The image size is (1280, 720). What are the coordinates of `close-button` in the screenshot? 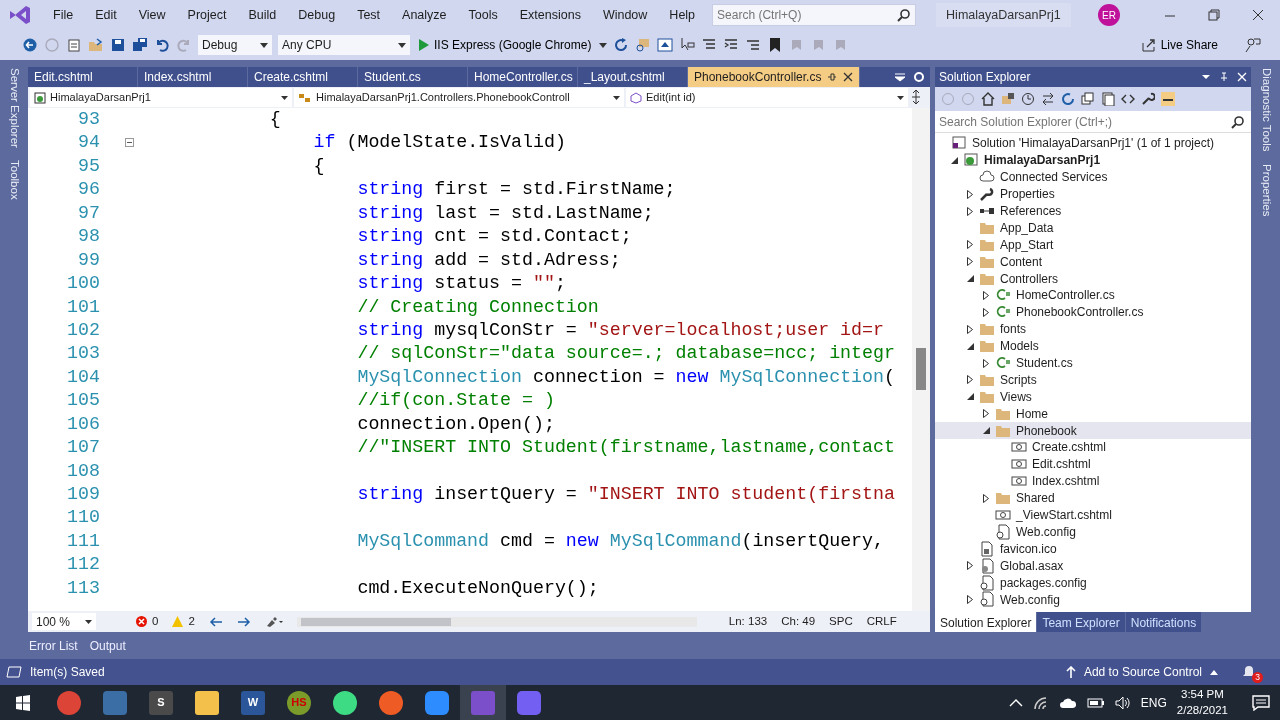 It's located at (1258, 15).